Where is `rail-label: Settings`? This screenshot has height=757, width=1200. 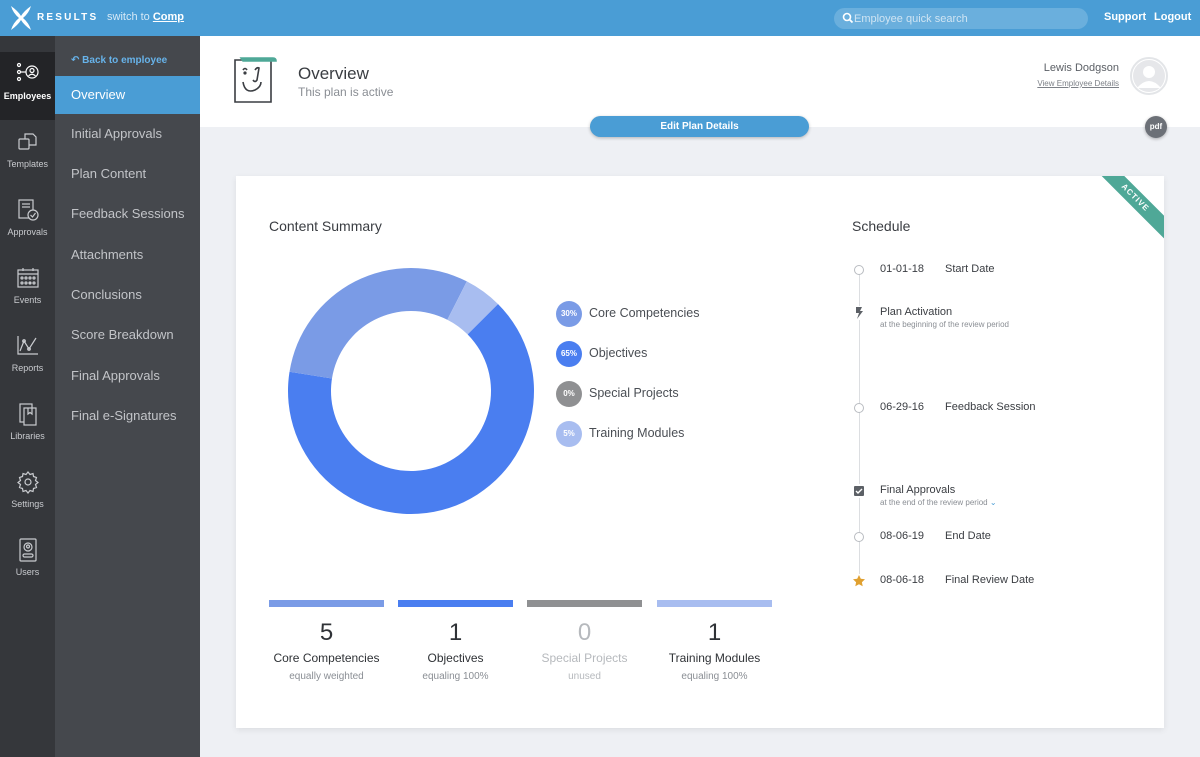 rail-label: Settings is located at coordinates (27, 504).